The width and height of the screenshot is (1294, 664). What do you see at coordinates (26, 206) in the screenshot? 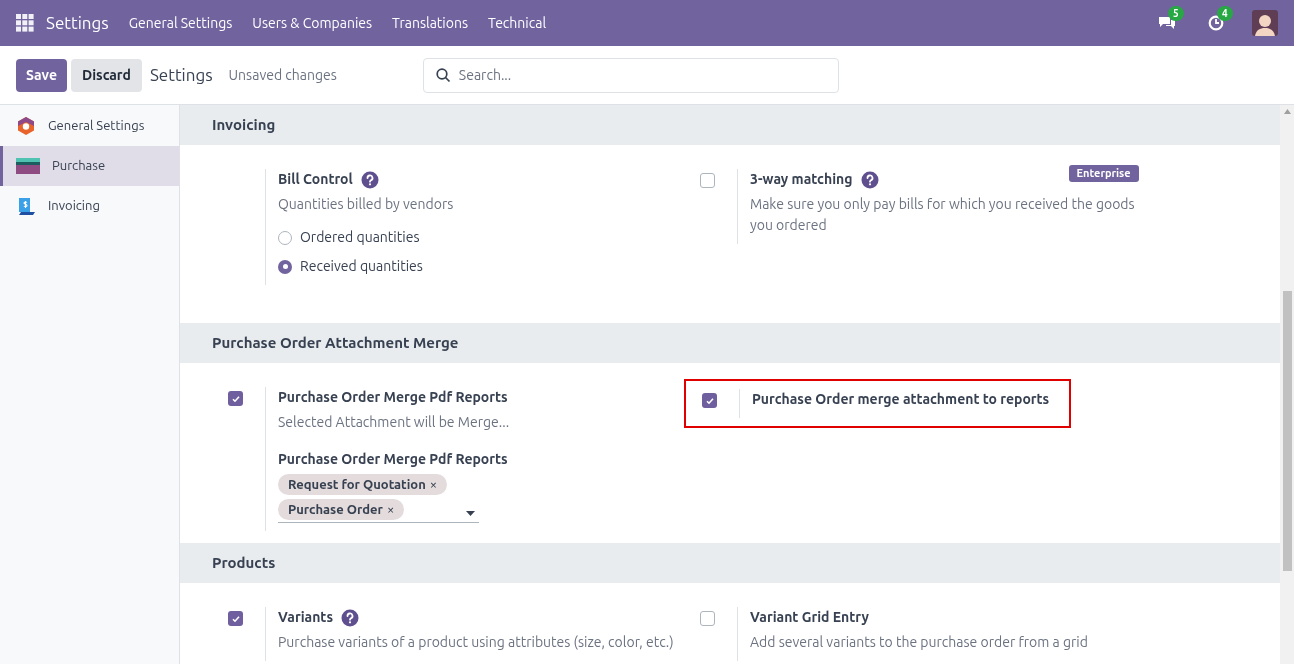
I see `invoice-icon` at bounding box center [26, 206].